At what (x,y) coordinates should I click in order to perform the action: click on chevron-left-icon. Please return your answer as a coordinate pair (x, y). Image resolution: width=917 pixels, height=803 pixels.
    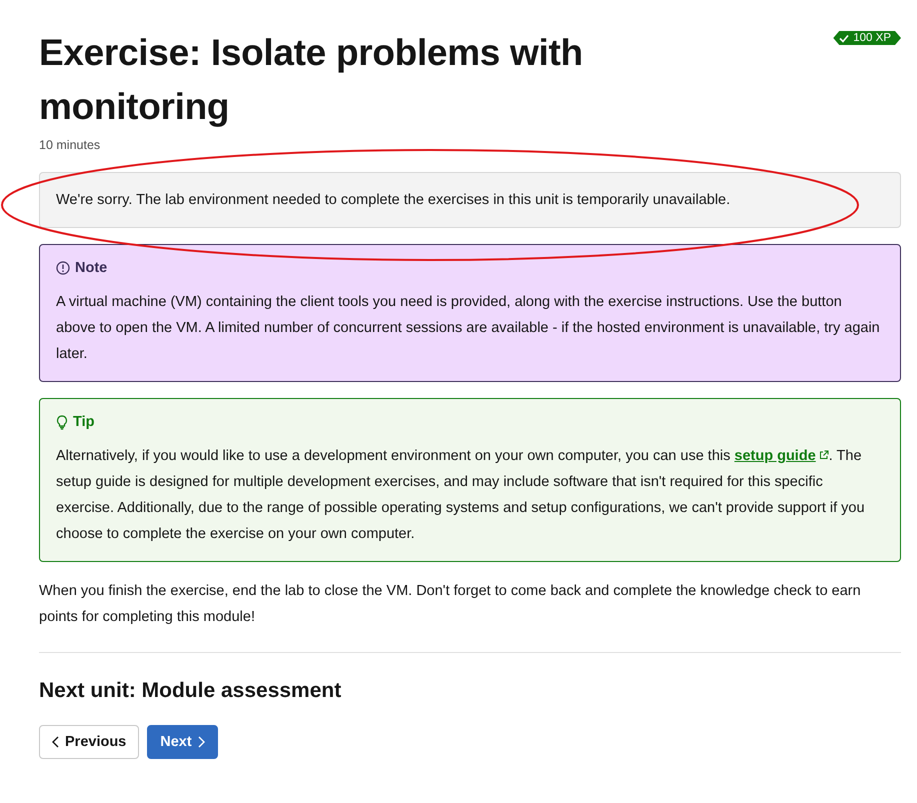
    Looking at the image, I should click on (55, 742).